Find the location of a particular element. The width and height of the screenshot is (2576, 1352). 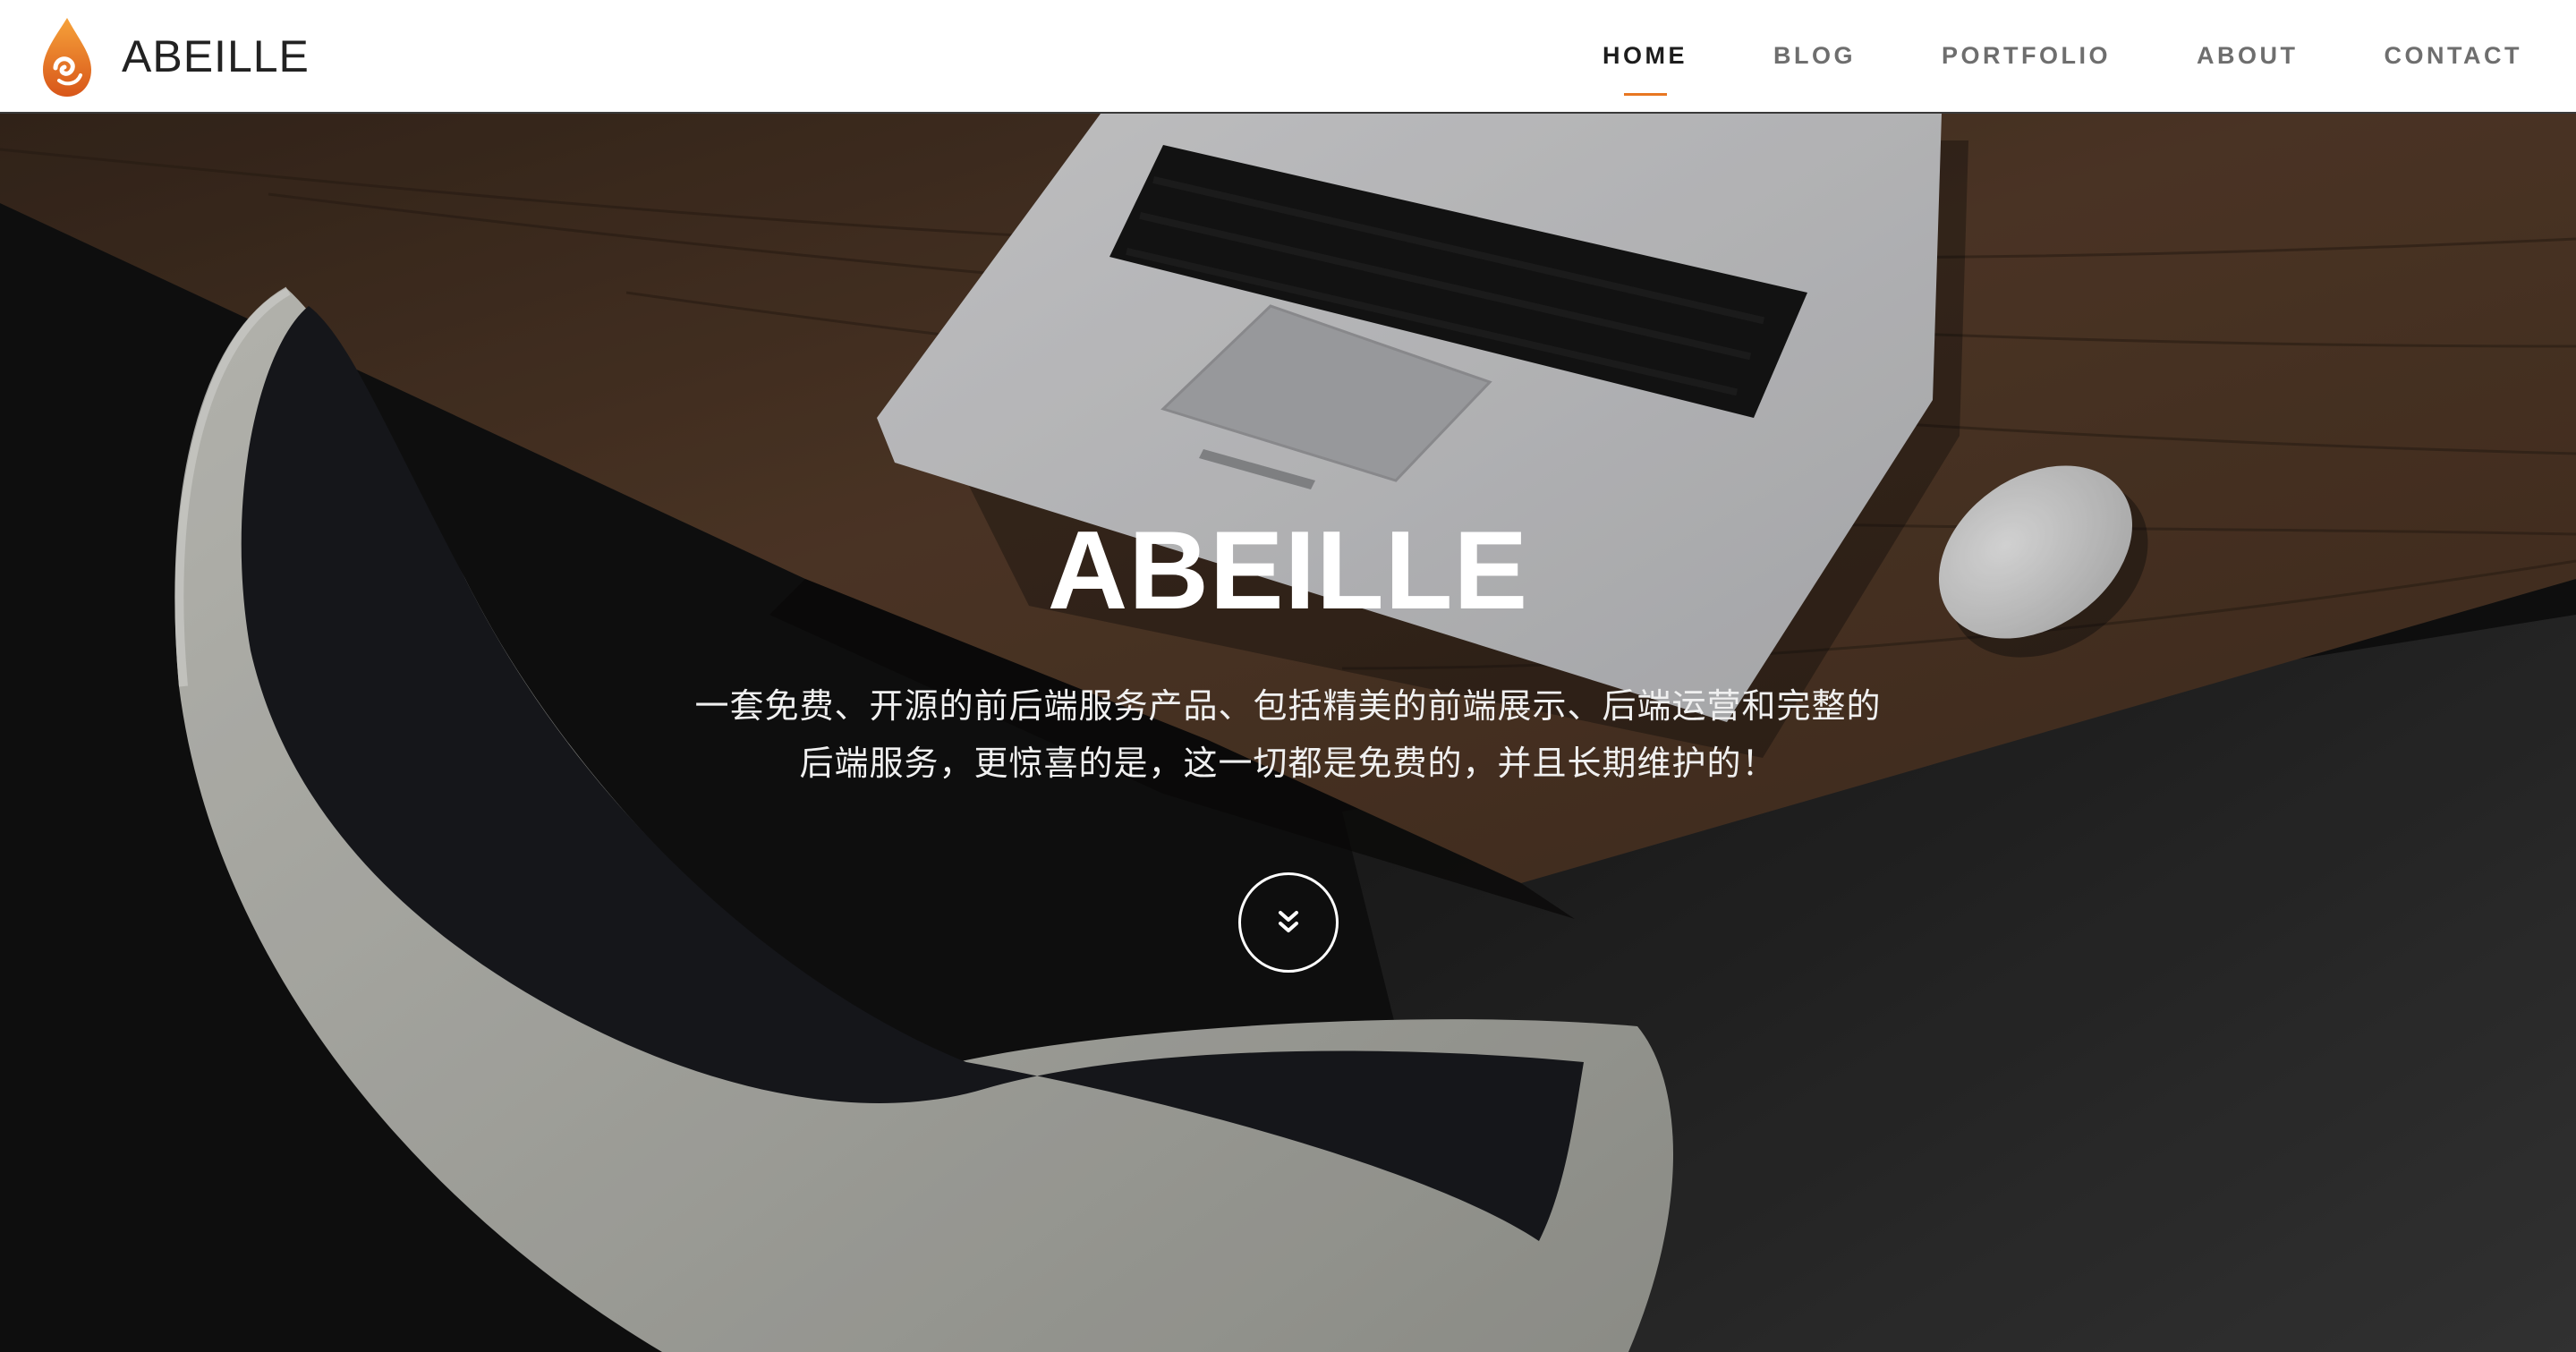

nav-item-about: ABOUT is located at coordinates (2248, 56).